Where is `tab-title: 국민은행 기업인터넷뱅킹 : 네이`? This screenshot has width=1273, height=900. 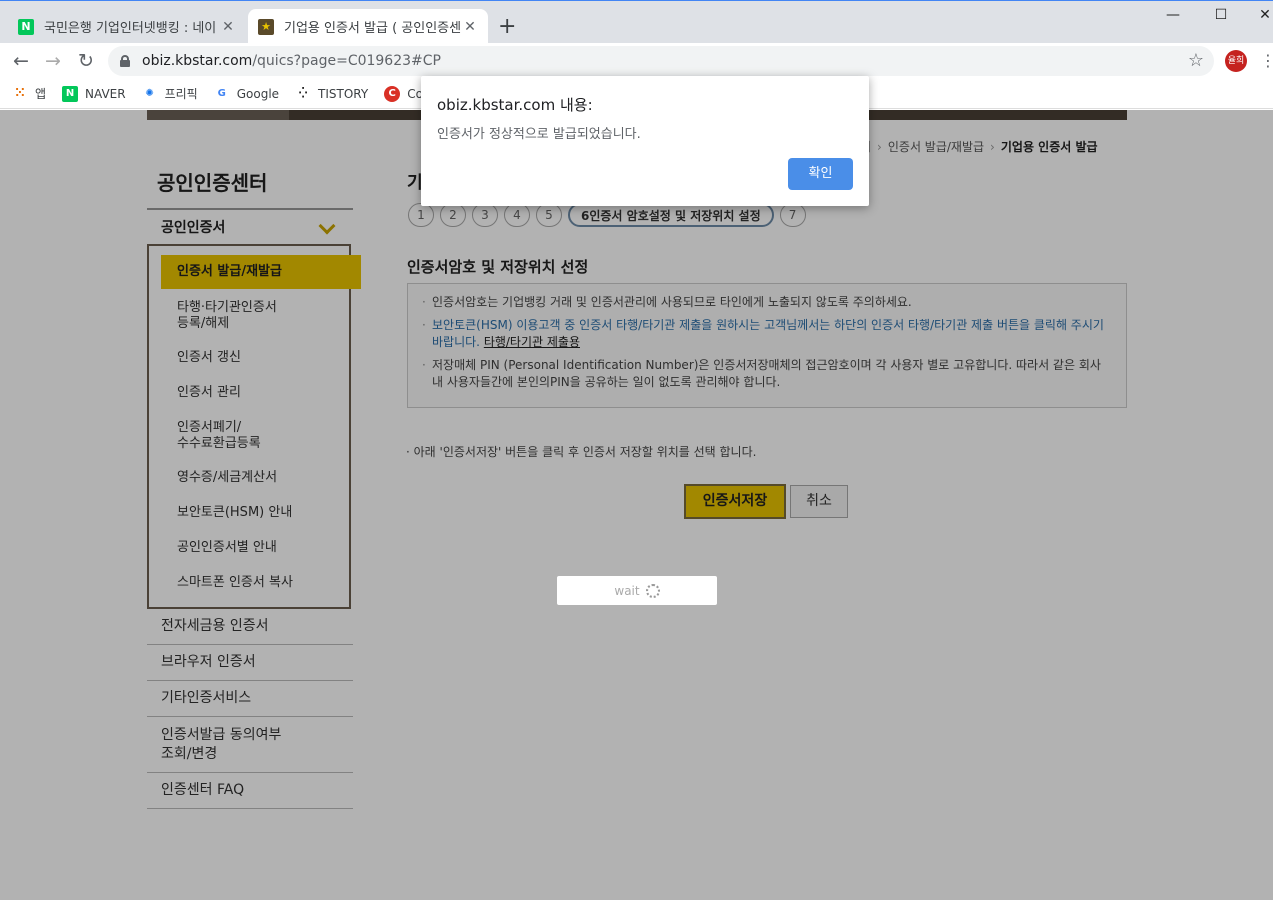 tab-title: 국민은행 기업인터넷뱅킹 : 네이 is located at coordinates (130, 28).